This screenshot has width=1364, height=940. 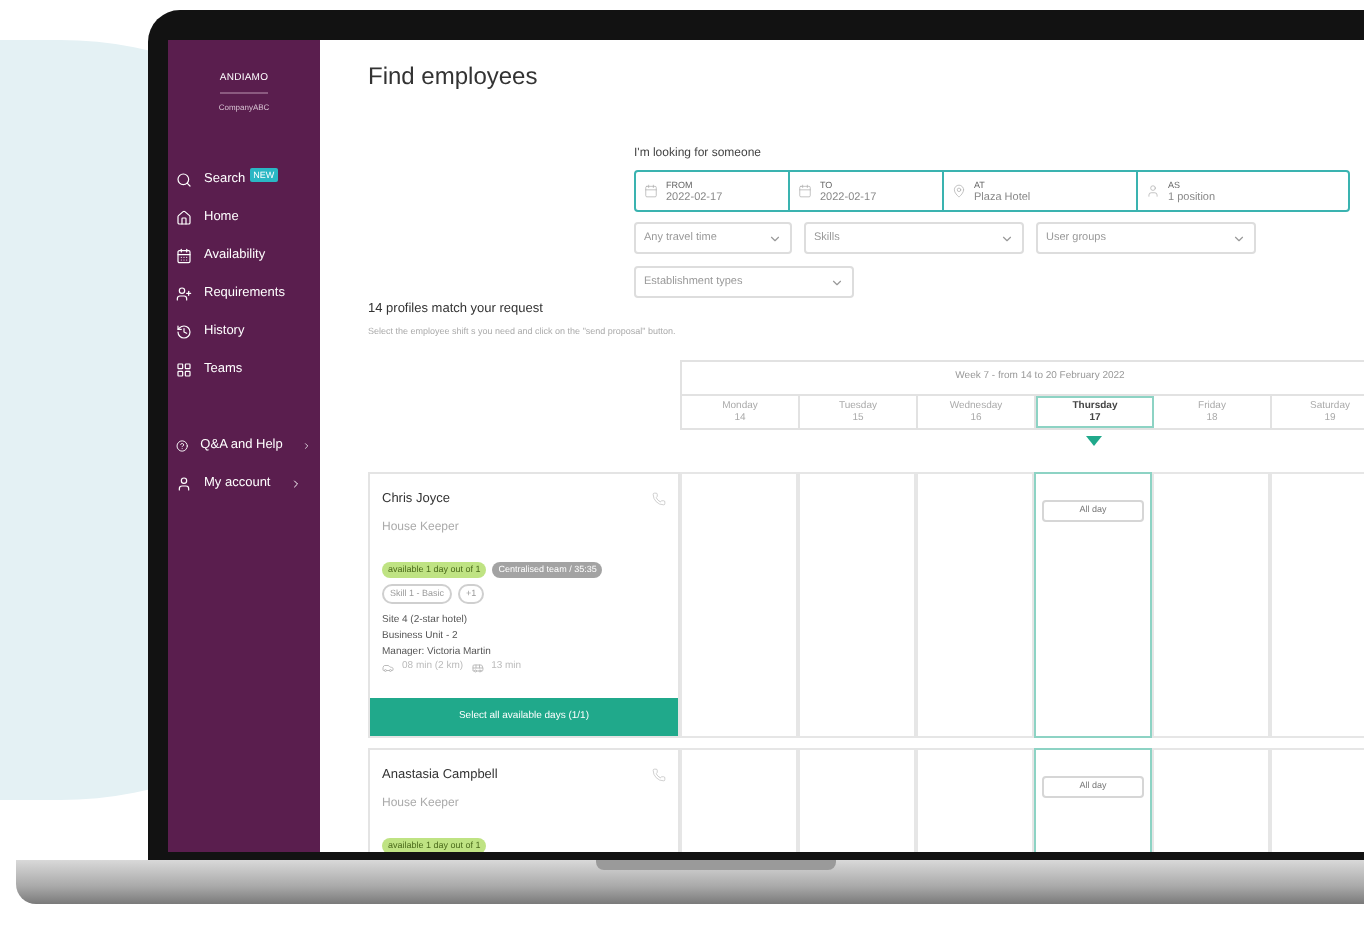 I want to click on page-title: Find employees, so click(x=454, y=76).